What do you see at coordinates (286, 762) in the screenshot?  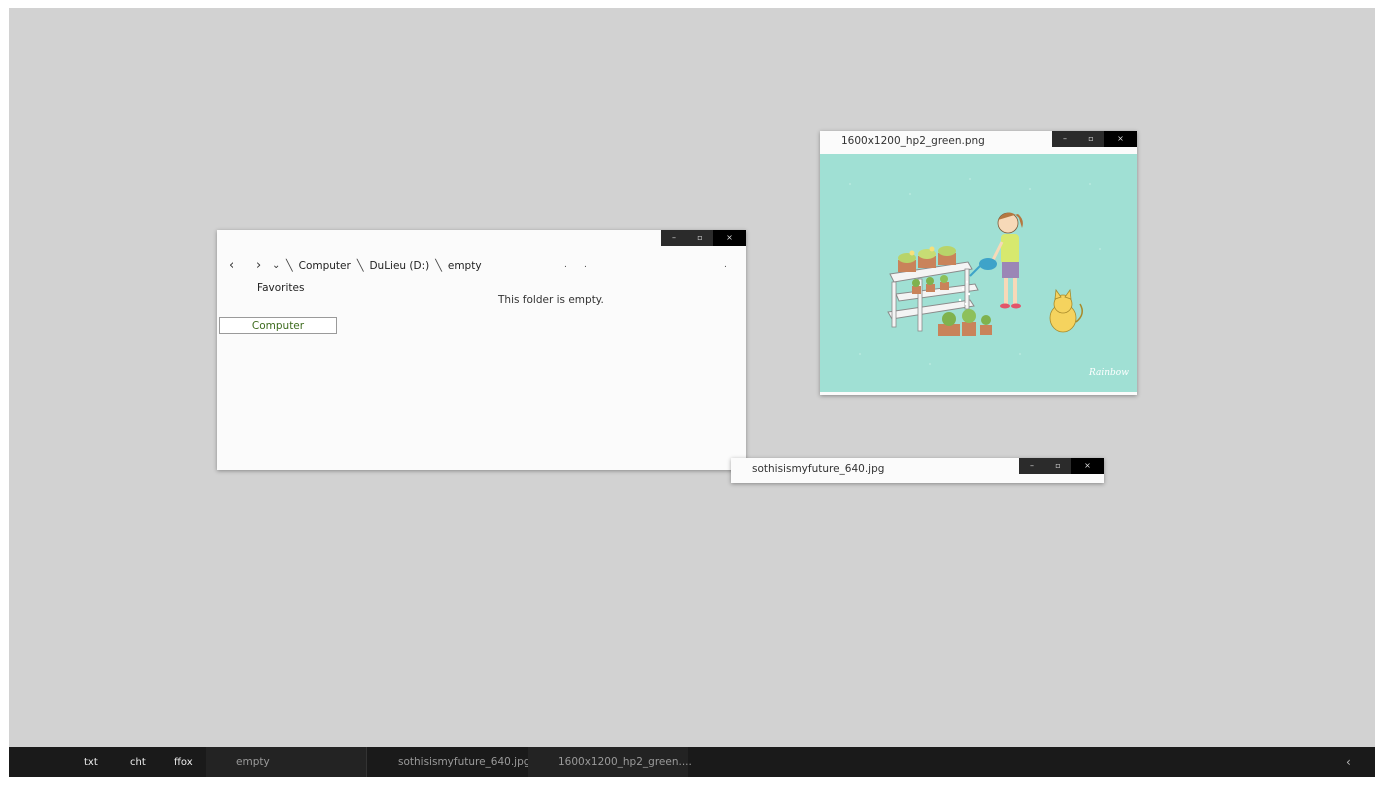 I see `task-empty: empty` at bounding box center [286, 762].